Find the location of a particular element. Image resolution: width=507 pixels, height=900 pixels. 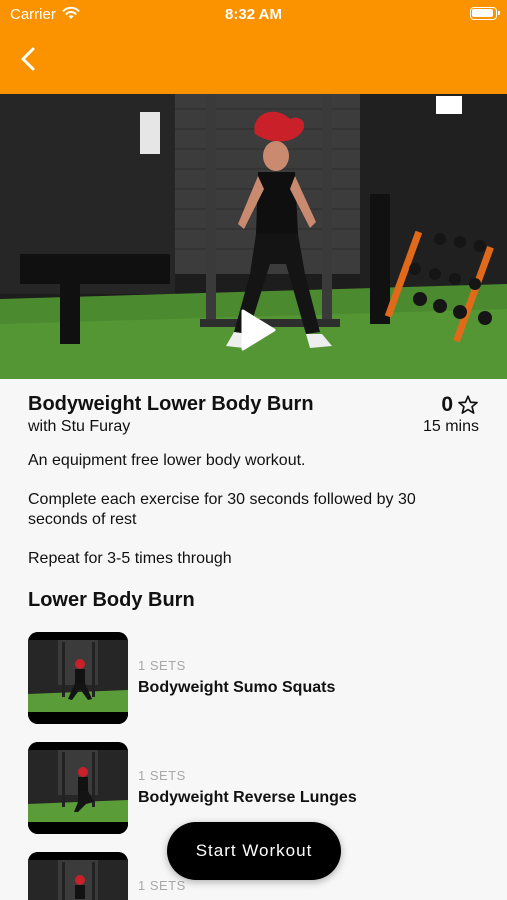

chevron-left-icon is located at coordinates (28, 59).